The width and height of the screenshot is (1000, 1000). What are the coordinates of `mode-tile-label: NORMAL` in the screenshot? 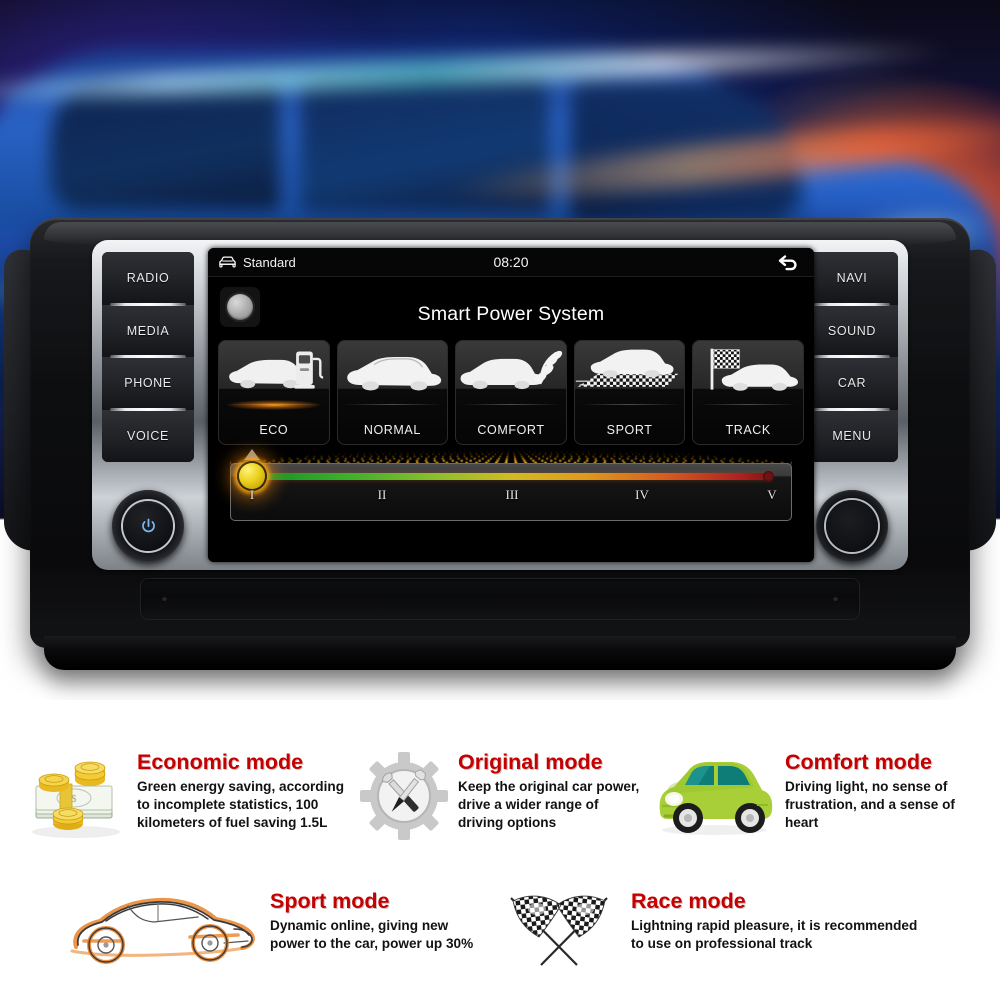 It's located at (392, 430).